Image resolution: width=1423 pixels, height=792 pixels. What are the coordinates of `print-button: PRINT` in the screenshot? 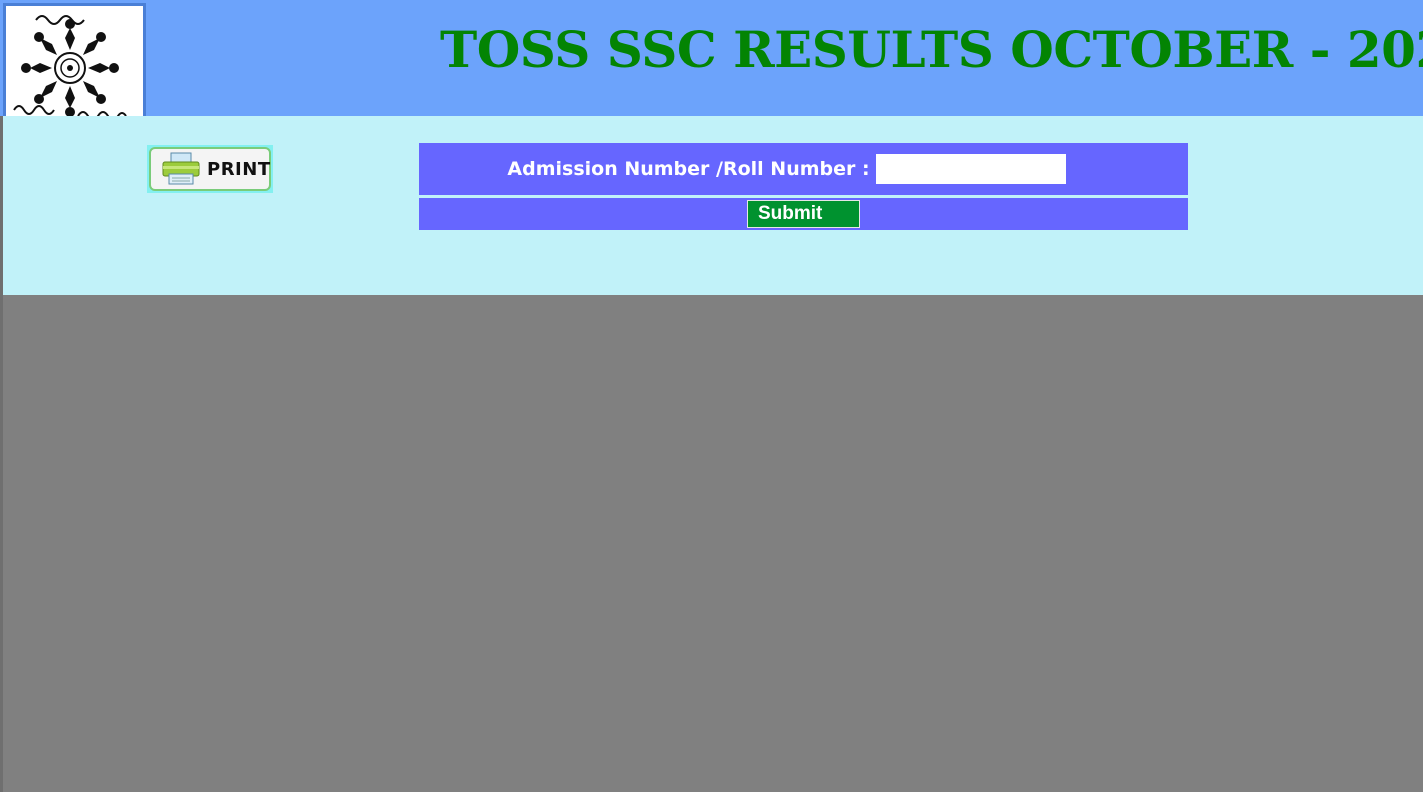 It's located at (210, 169).